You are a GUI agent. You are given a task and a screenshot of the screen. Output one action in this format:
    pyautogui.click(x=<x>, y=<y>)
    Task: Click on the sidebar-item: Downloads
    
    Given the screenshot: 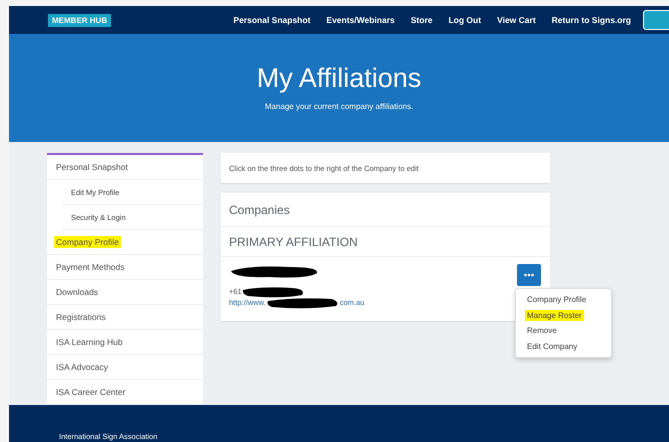 What is the action you would take?
    pyautogui.click(x=125, y=292)
    